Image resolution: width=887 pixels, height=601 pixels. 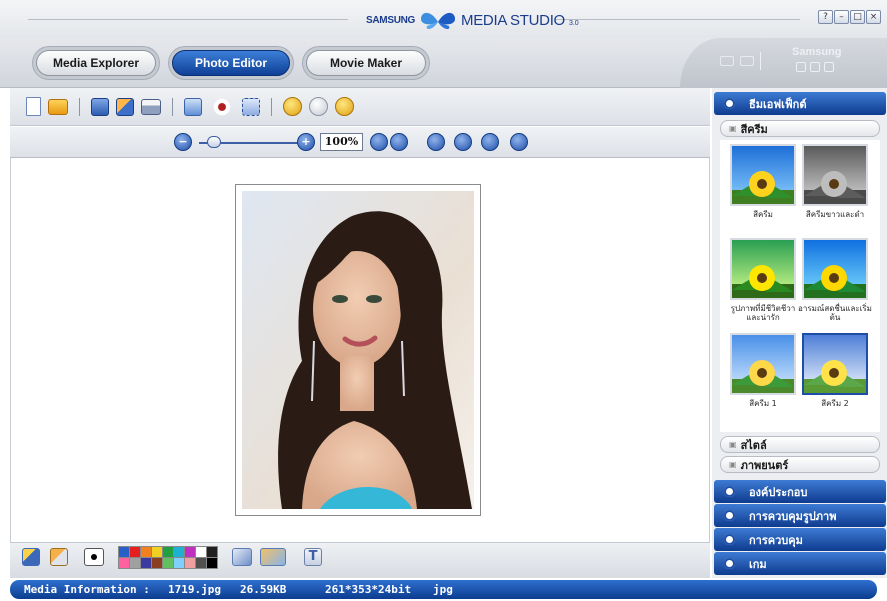 What do you see at coordinates (368, 589) in the screenshot?
I see `status-dimensions: 261*353*24bit` at bounding box center [368, 589].